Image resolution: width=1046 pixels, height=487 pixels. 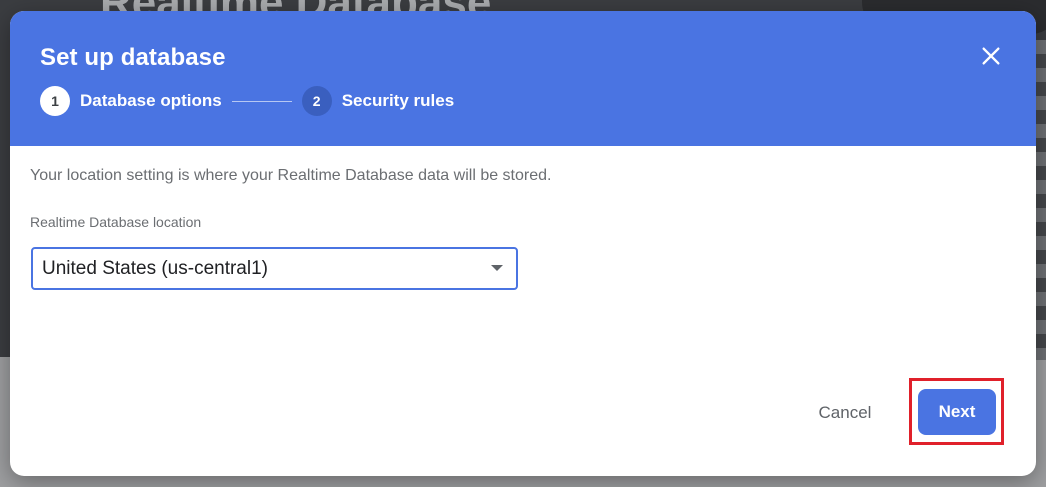 I want to click on close-button, so click(x=991, y=56).